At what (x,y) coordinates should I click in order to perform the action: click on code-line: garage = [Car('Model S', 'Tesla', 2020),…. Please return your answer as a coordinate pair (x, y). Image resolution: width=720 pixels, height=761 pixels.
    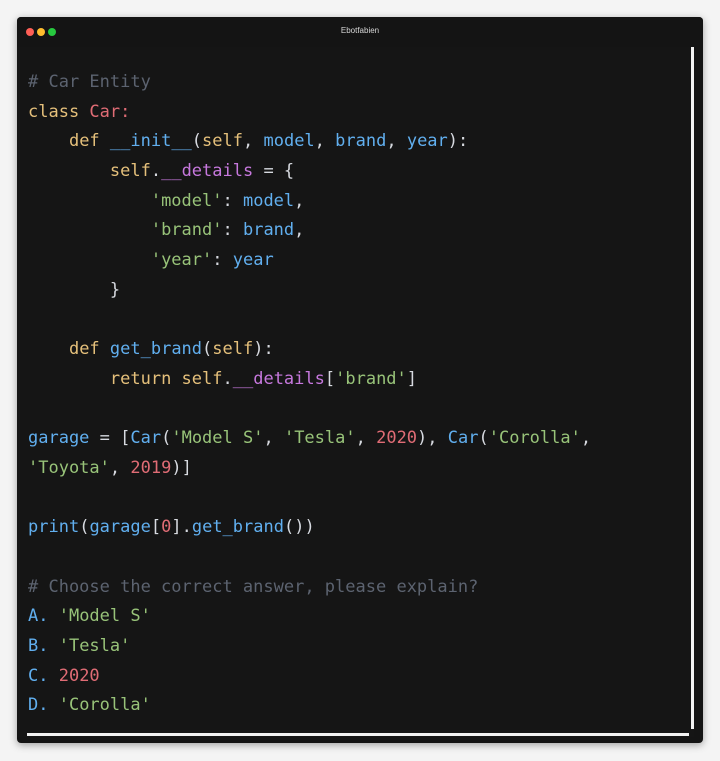
    Looking at the image, I should click on (309, 439).